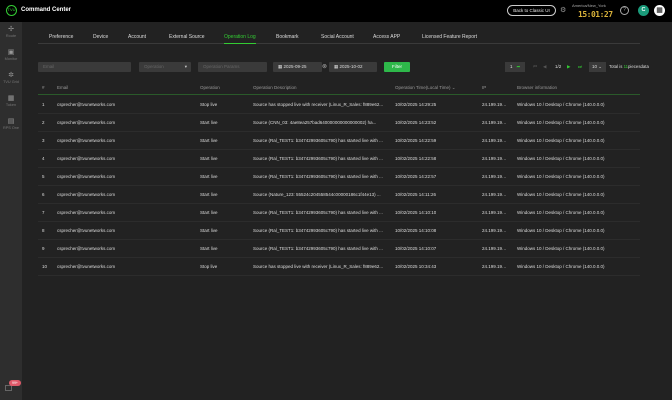  Describe the element at coordinates (643, 10) in the screenshot. I see `avatar: C` at that location.